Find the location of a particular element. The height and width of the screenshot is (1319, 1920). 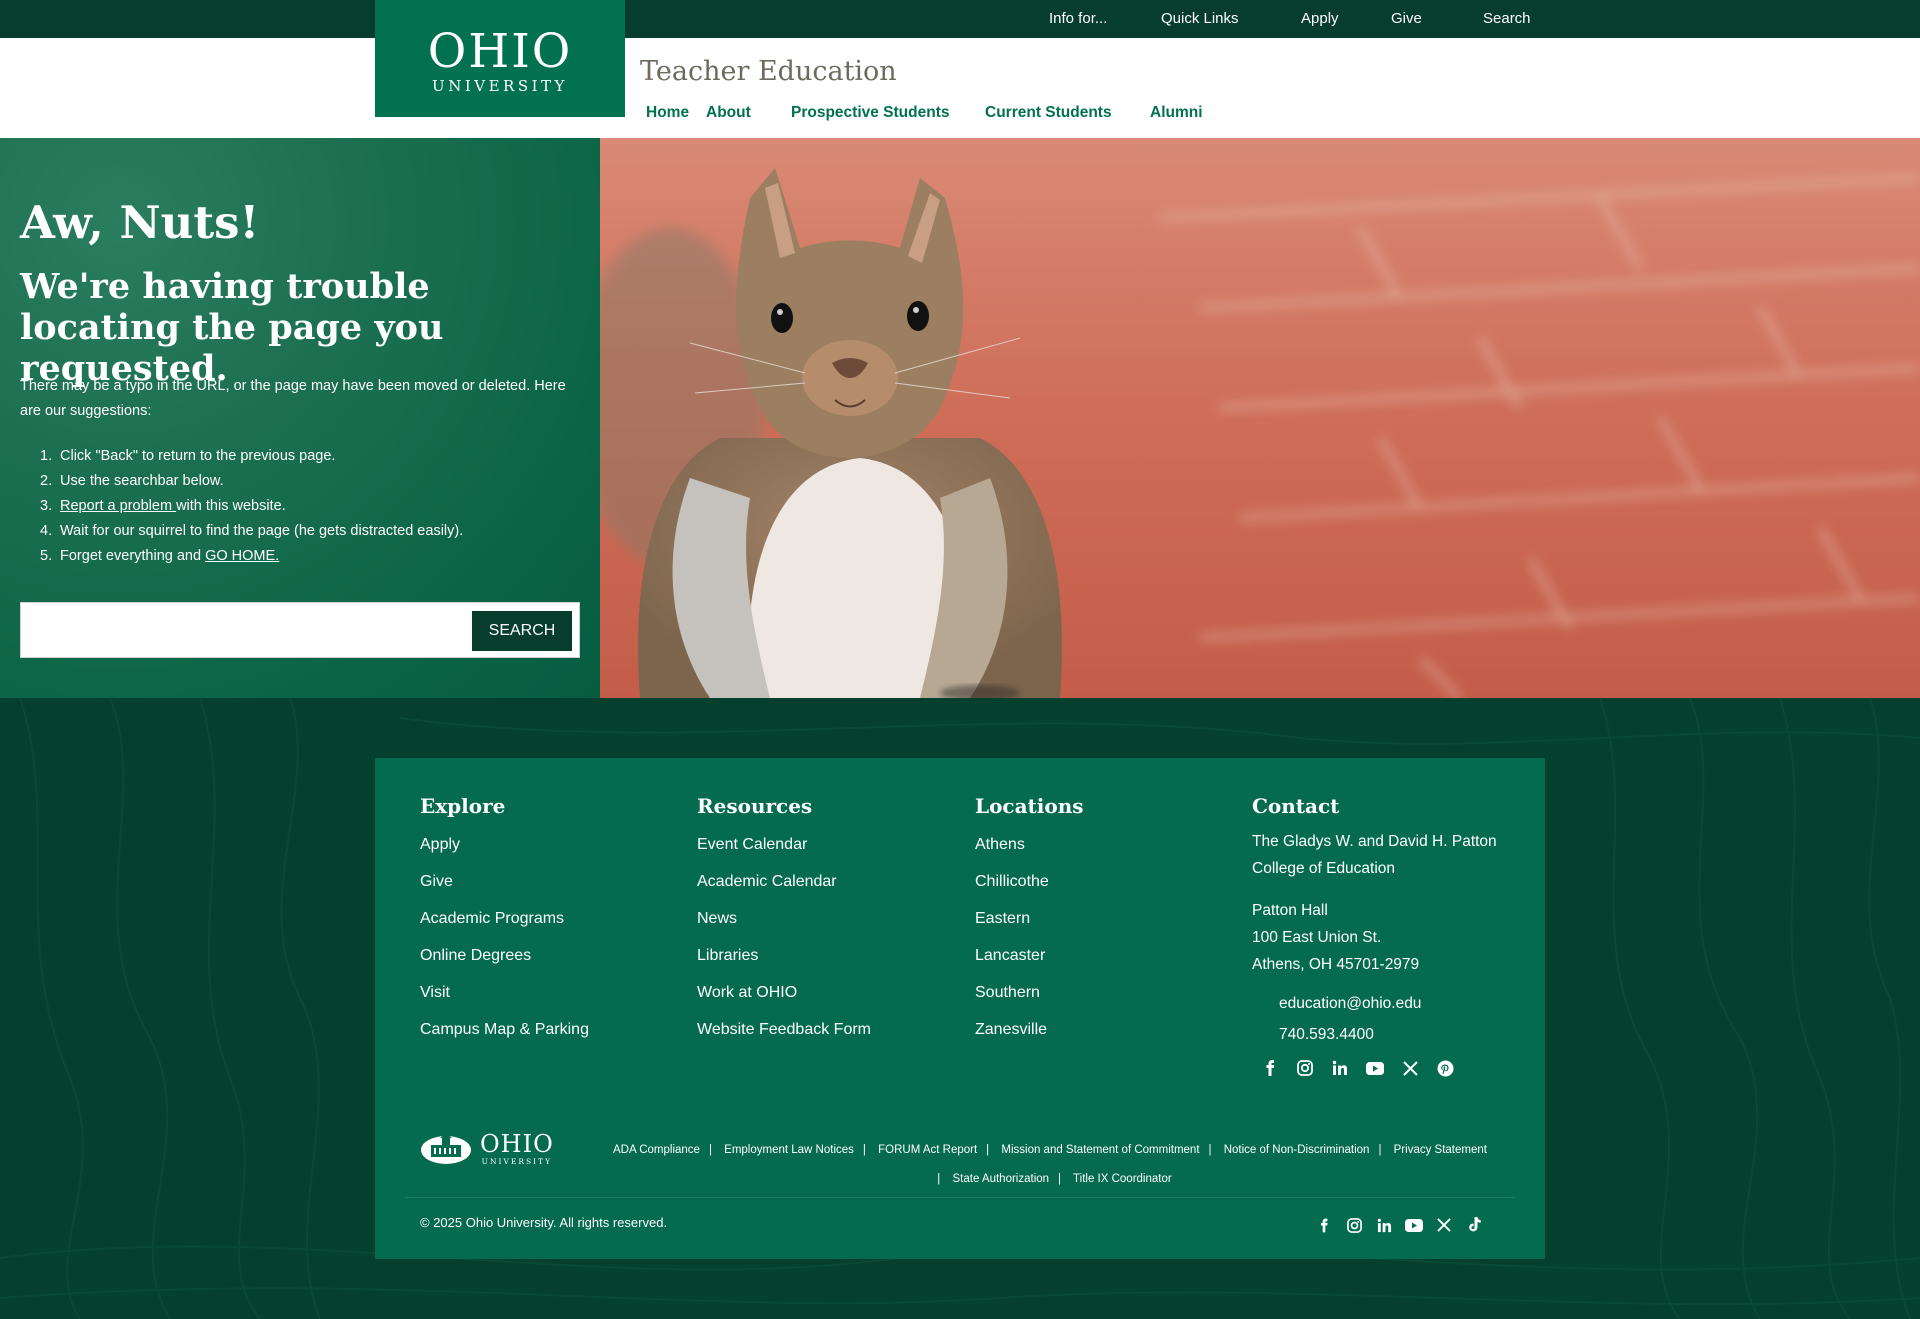

footer-link-chillicothe: Chillicothe is located at coordinates (1029, 889).